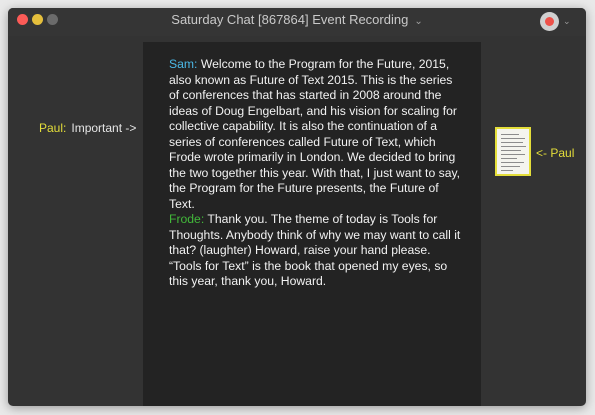  What do you see at coordinates (567, 21) in the screenshot?
I see `record-menu-chevron-icon: ⌄` at bounding box center [567, 21].